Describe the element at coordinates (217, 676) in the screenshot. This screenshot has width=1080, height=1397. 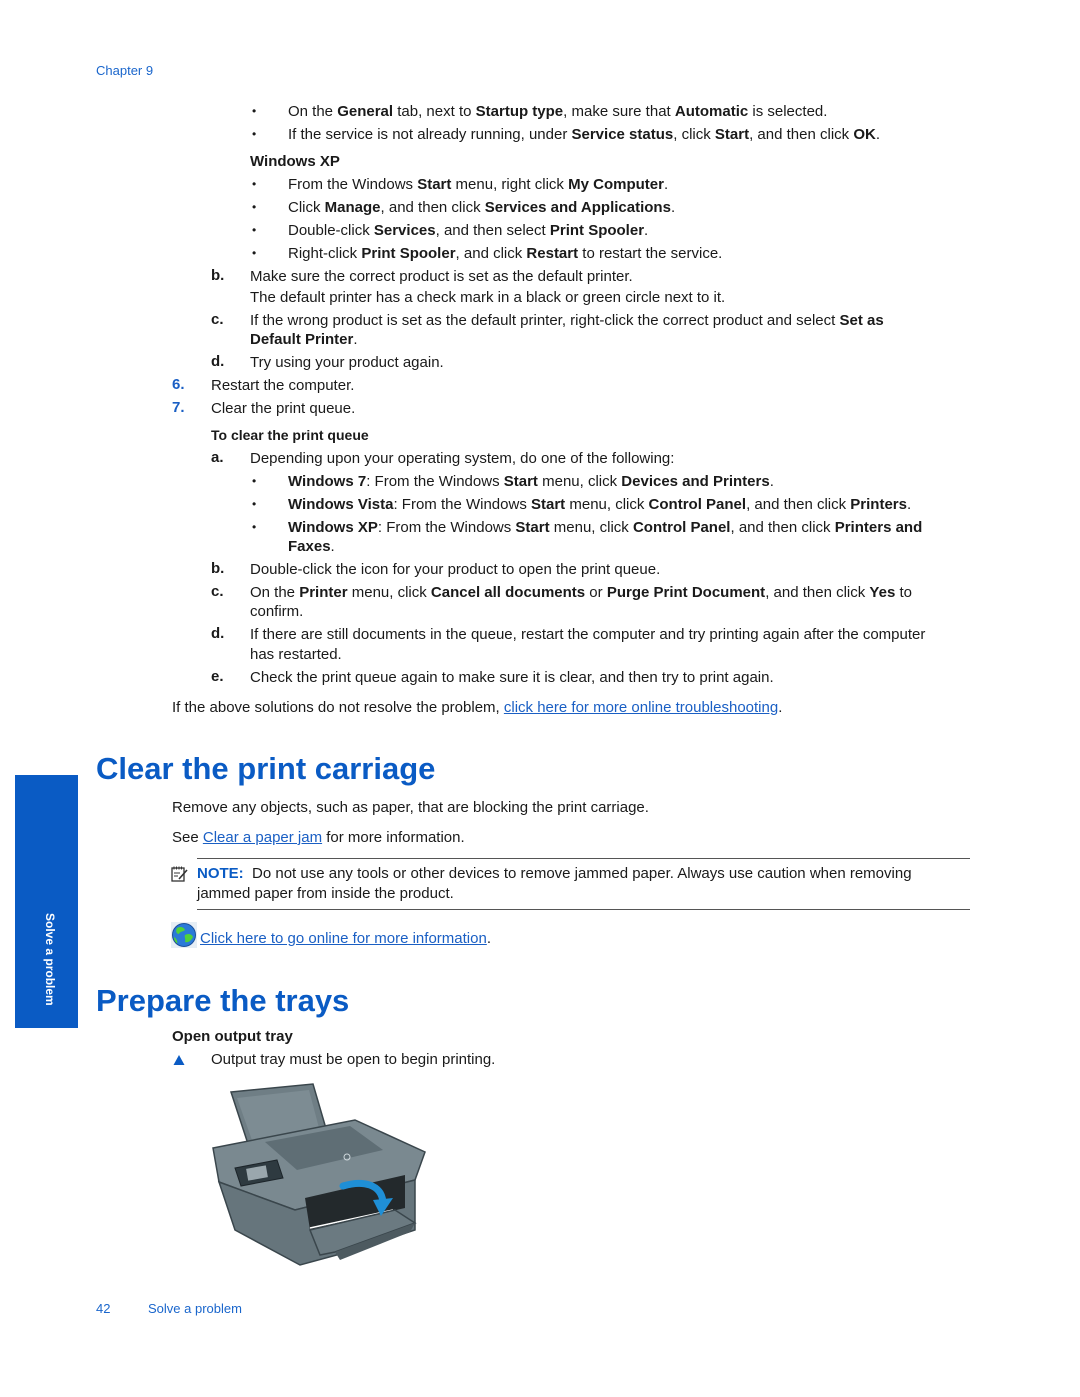
I see `queue-mark-e: e.` at that location.